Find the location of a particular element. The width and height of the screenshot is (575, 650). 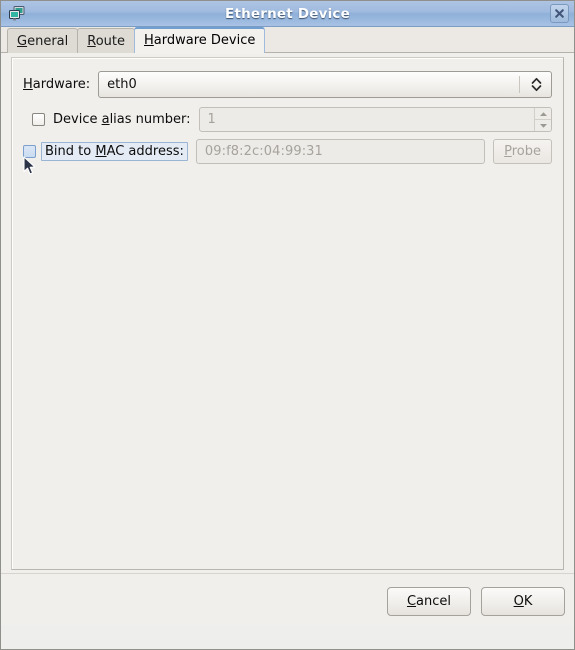

tab-general: General is located at coordinates (43, 40).